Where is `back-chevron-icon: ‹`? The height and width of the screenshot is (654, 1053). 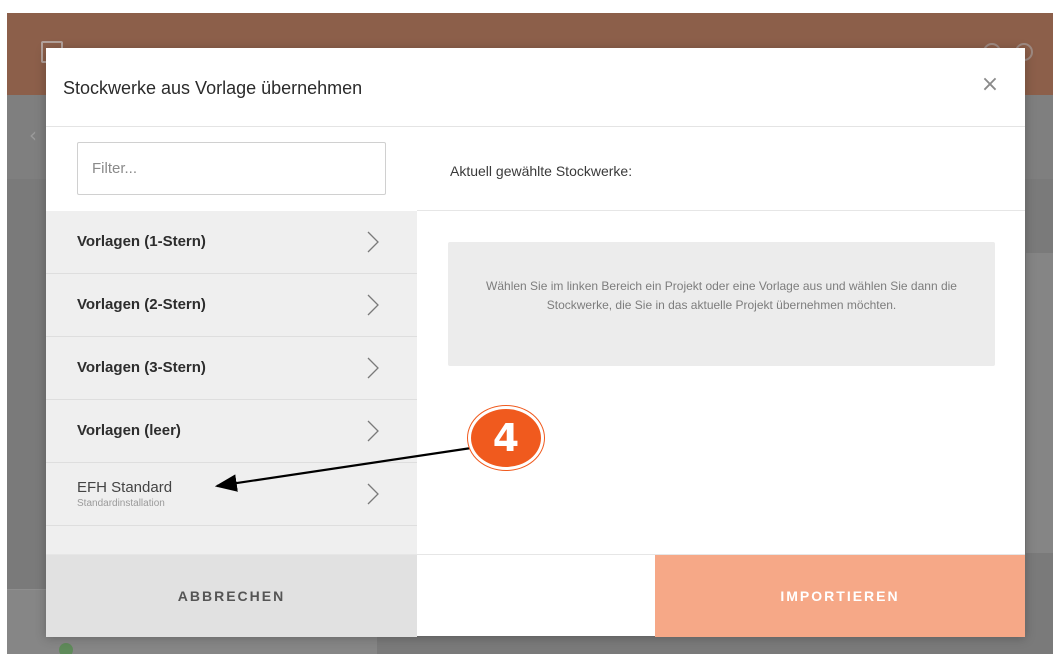
back-chevron-icon: ‹ is located at coordinates (33, 135).